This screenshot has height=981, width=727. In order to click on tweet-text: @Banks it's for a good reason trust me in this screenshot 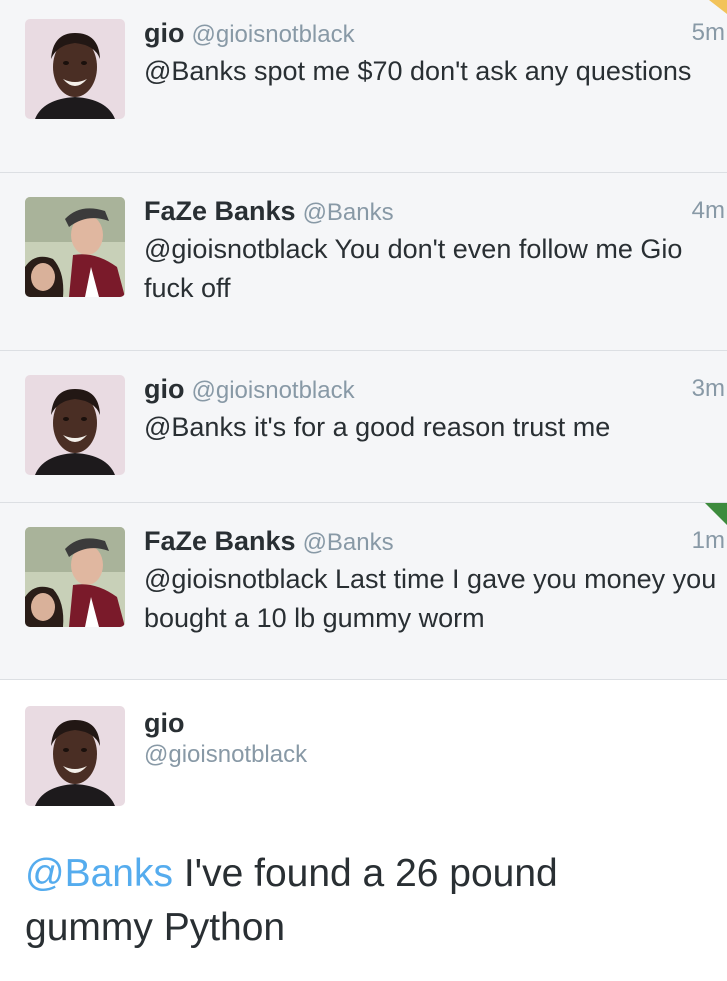, I will do `click(377, 427)`.